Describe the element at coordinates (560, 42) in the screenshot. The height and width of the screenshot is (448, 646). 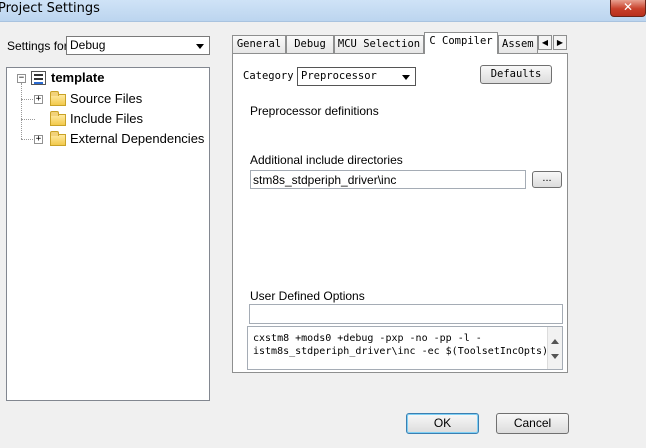
I see `tab-scroll-right-icon: ▶` at that location.